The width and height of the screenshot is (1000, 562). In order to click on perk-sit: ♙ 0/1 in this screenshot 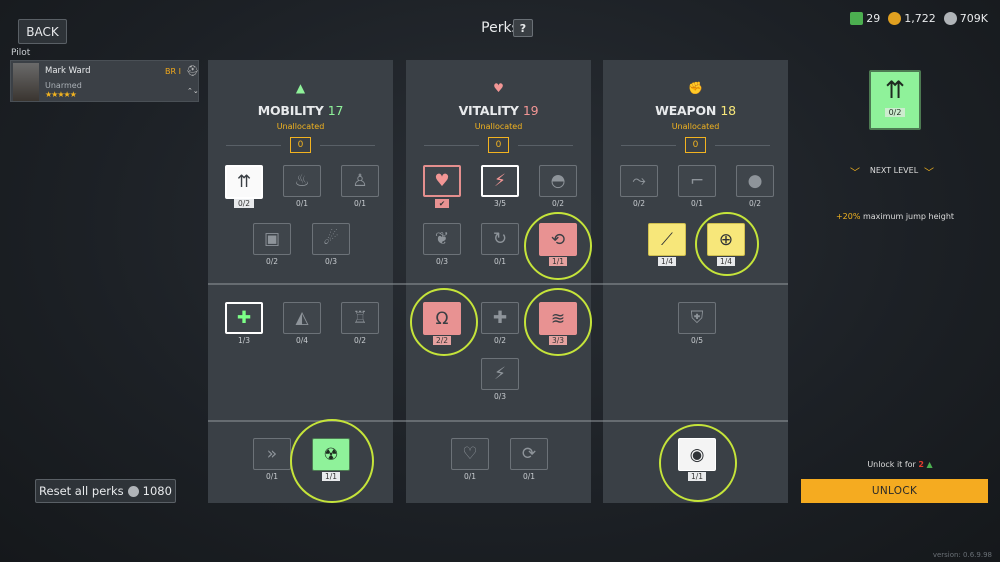, I will do `click(360, 186)`.